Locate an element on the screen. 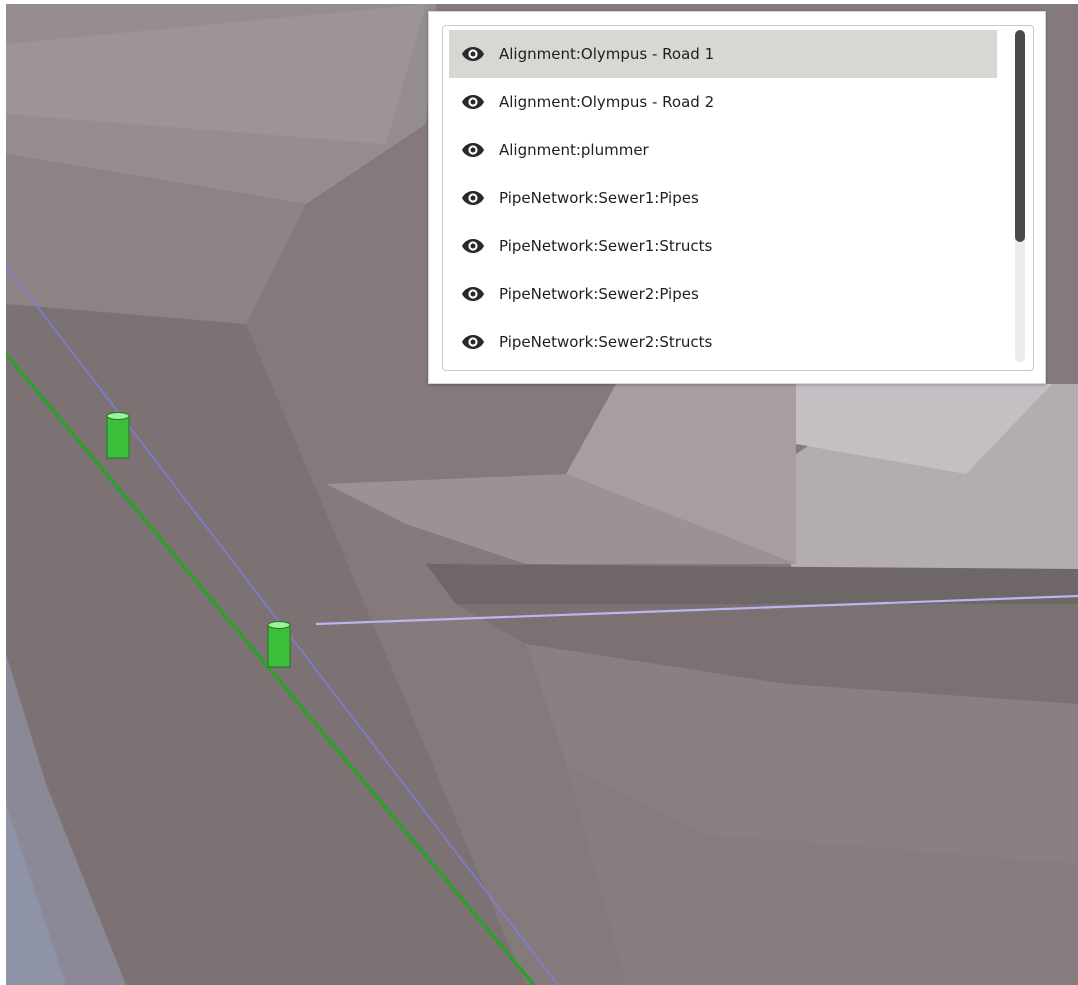 The image size is (1078, 985). layer-label: PipeNetwork:Sewer2:Pipes is located at coordinates (599, 294).